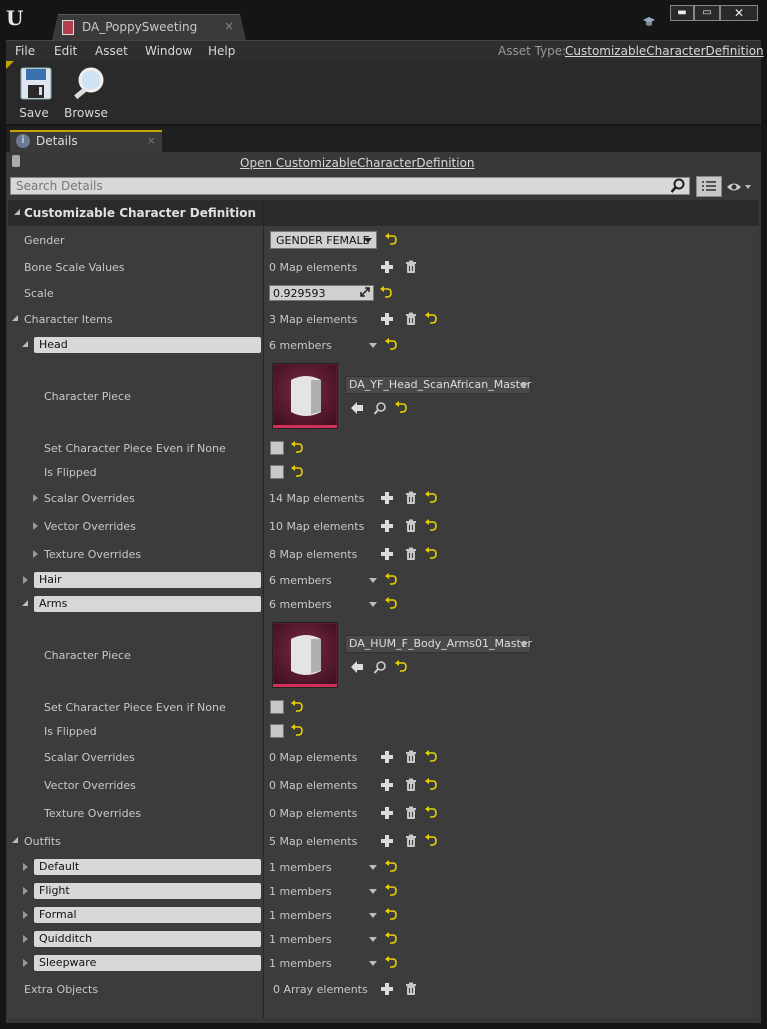 The height and width of the screenshot is (1029, 767). I want to click on eye-icon, so click(739, 187).